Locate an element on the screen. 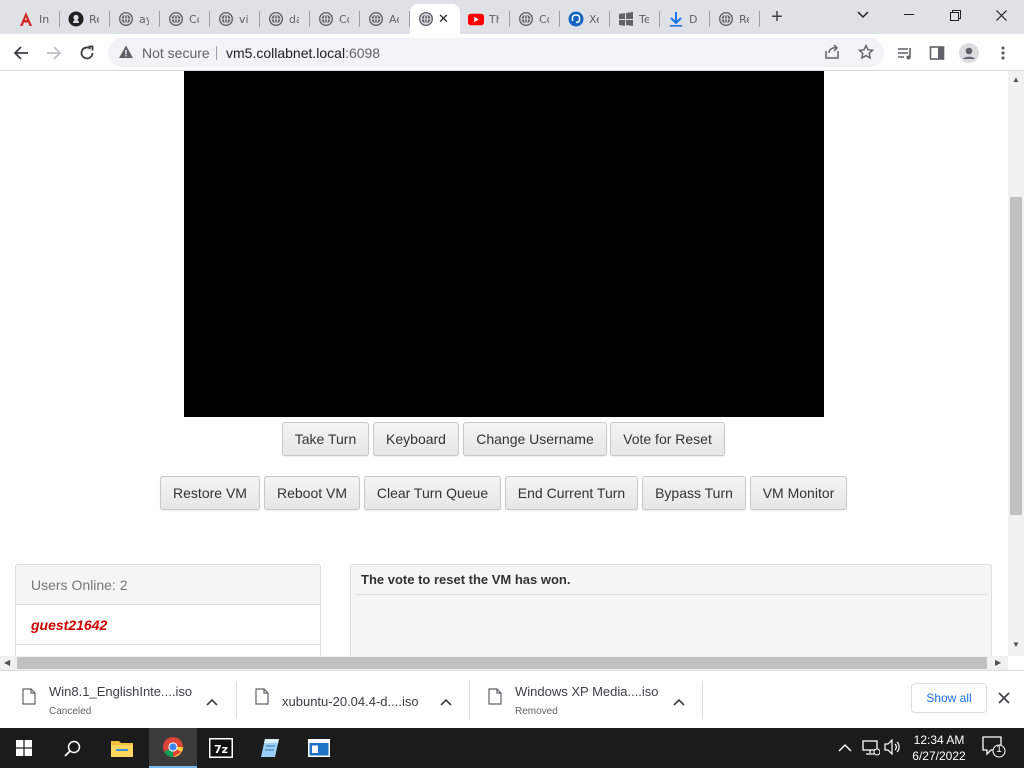 Image resolution: width=1024 pixels, height=768 pixels. window-app-button is located at coordinates (319, 748).